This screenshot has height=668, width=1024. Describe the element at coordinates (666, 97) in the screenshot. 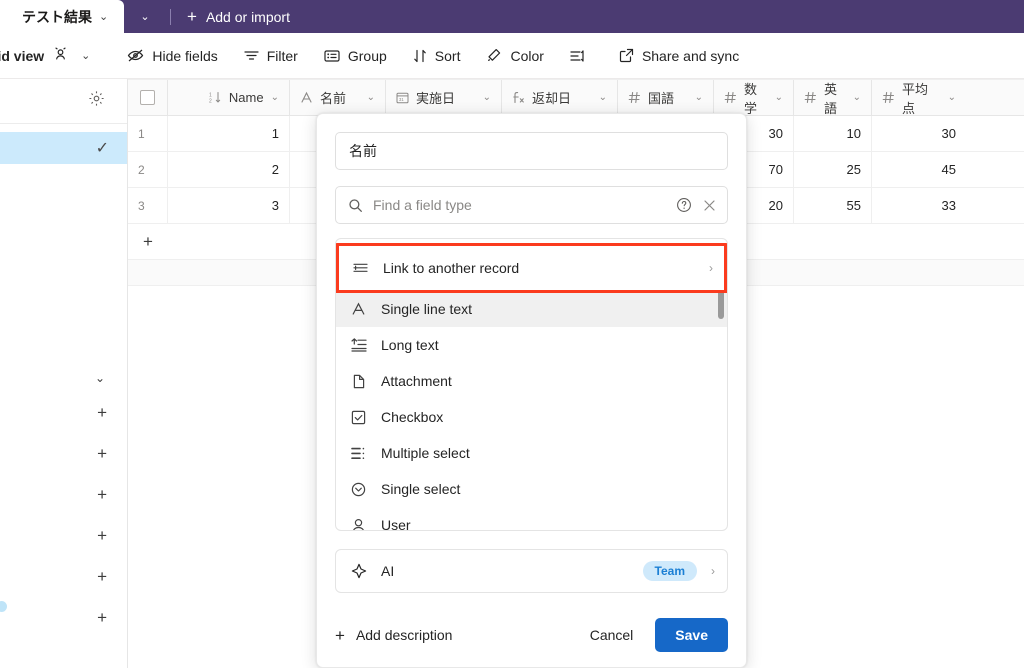

I see `column-header-kokugo: 国語 ⌄` at that location.